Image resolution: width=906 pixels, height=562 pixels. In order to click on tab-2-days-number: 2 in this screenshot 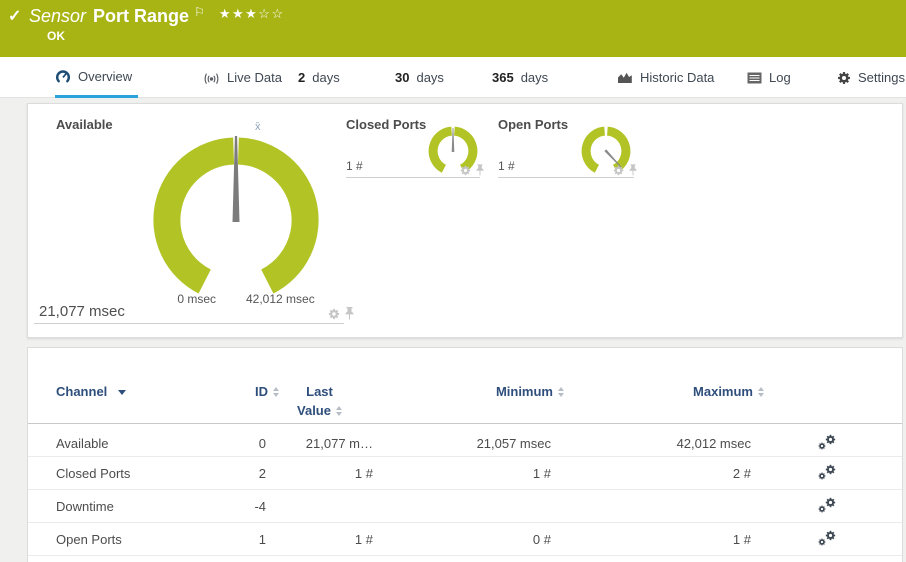, I will do `click(302, 77)`.